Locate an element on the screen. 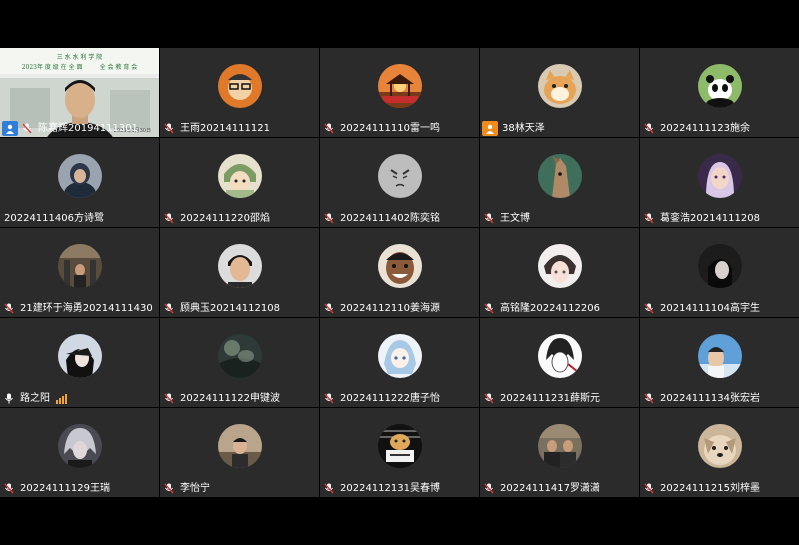 This screenshot has height=545, width=799. participant-label: 20224111215刘梓墨 is located at coordinates (702, 488).